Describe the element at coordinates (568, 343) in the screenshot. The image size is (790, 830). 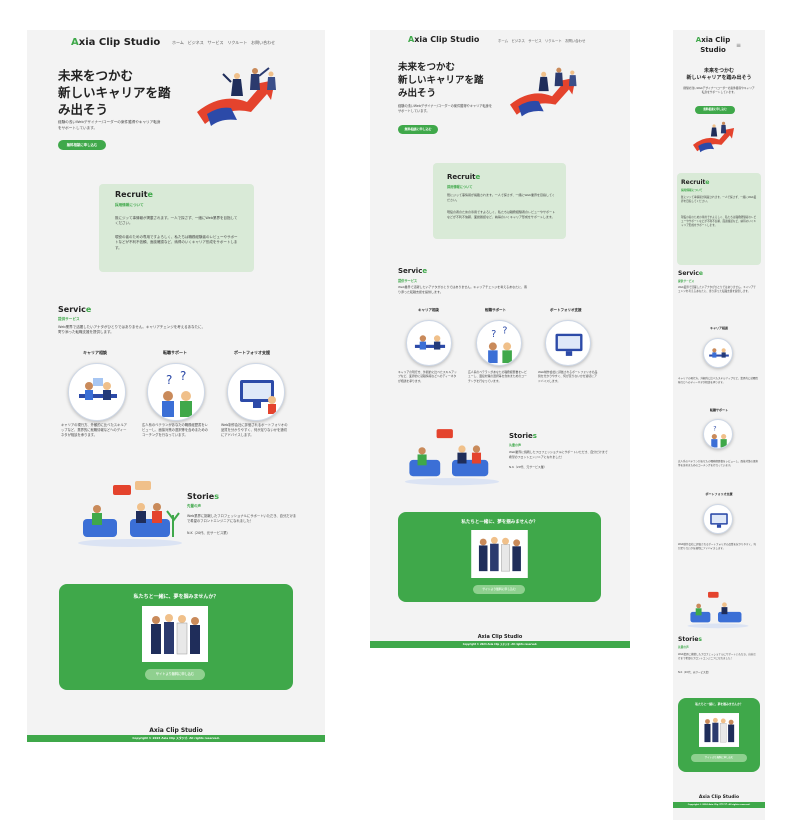
I see `portfolio-support-image` at that location.